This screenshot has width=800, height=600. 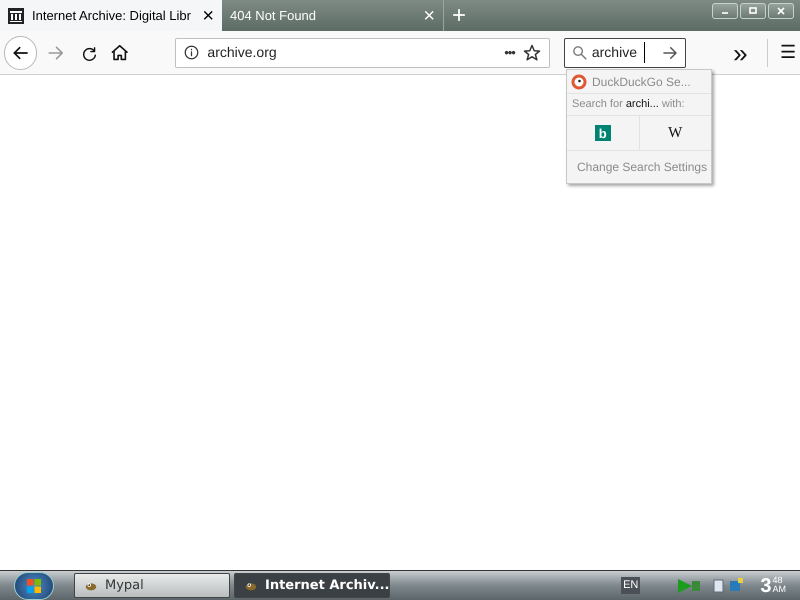 I want to click on close-icon, so click(x=781, y=11).